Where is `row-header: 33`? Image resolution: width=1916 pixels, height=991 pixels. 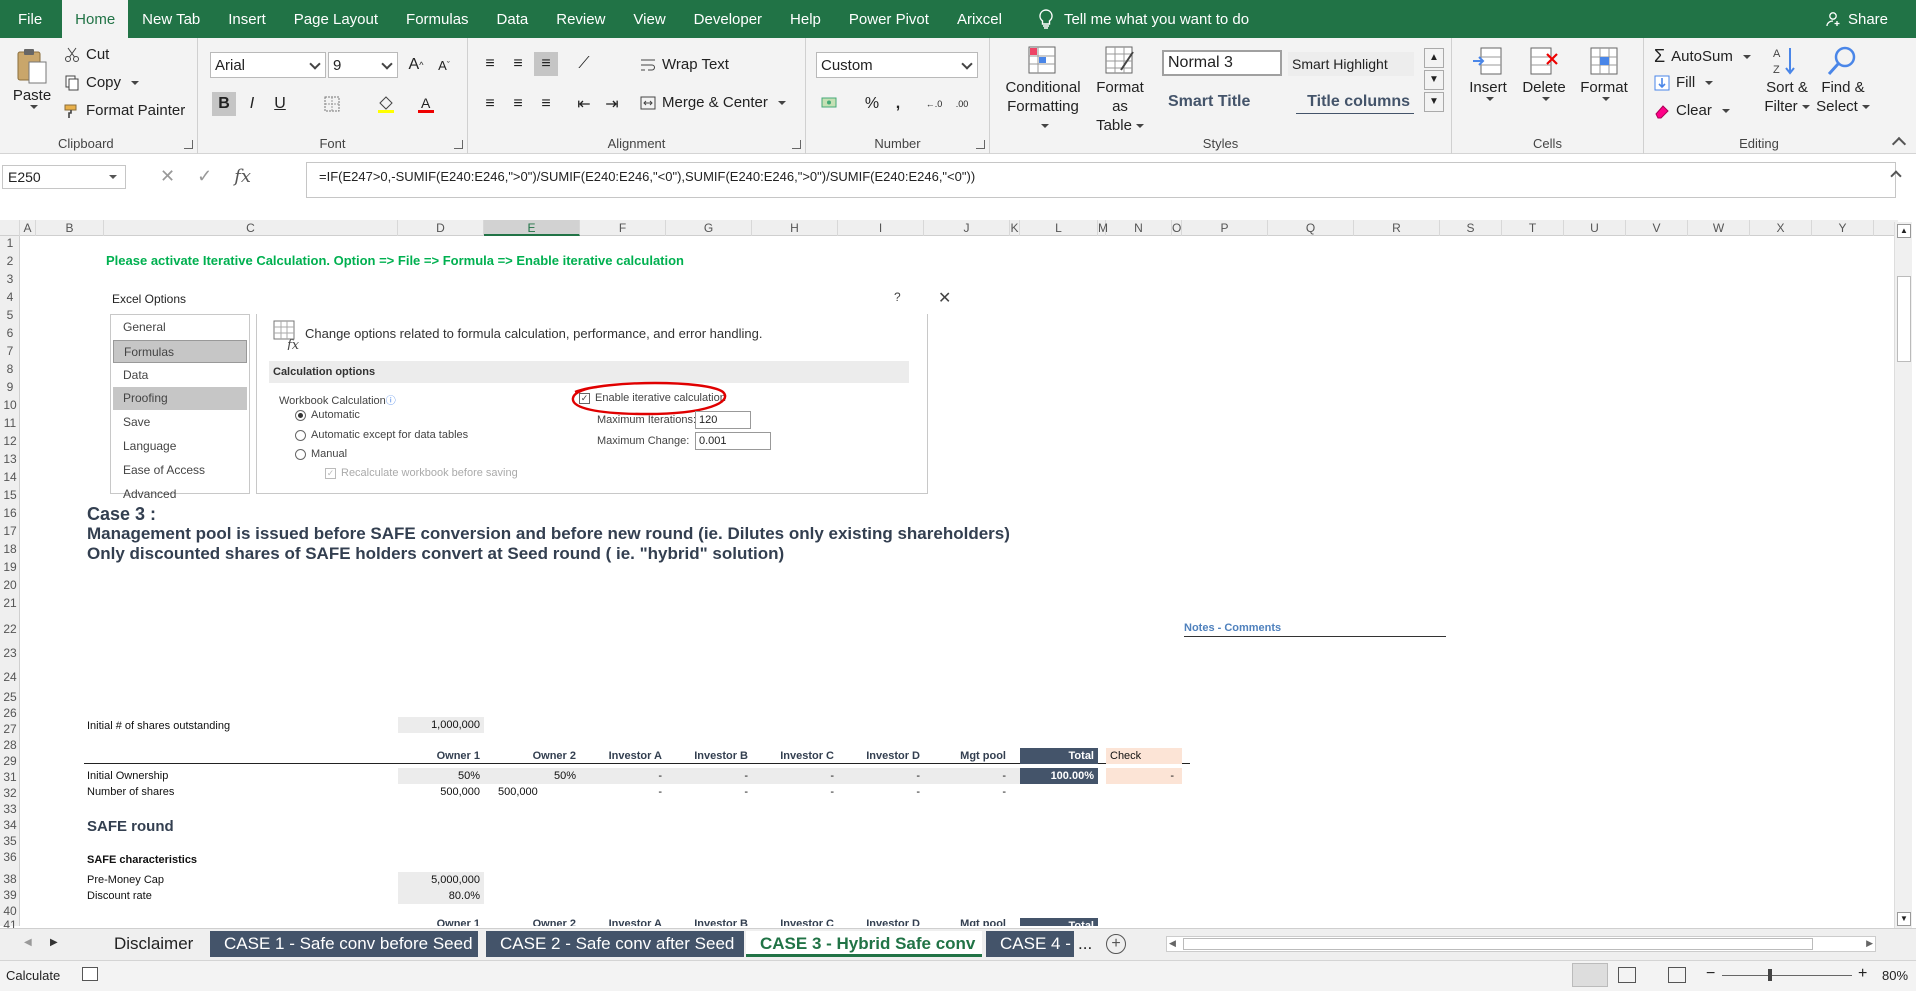 row-header: 33 is located at coordinates (10, 809).